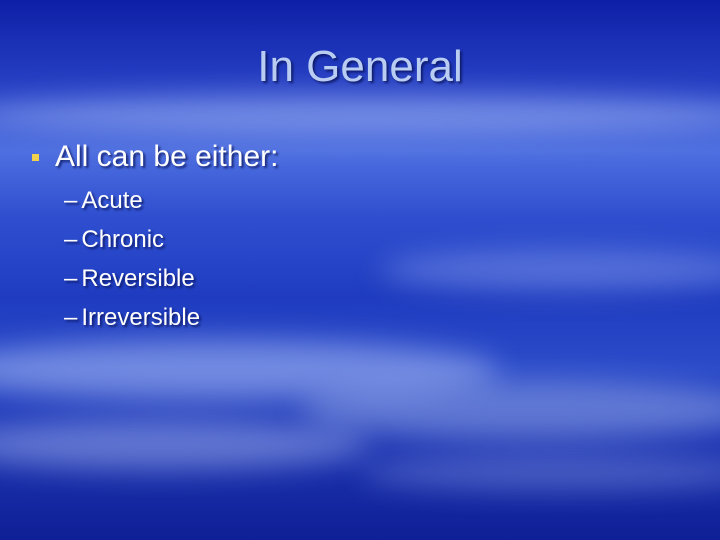  What do you see at coordinates (112, 200) in the screenshot?
I see `sub-bullet-text: Acute` at bounding box center [112, 200].